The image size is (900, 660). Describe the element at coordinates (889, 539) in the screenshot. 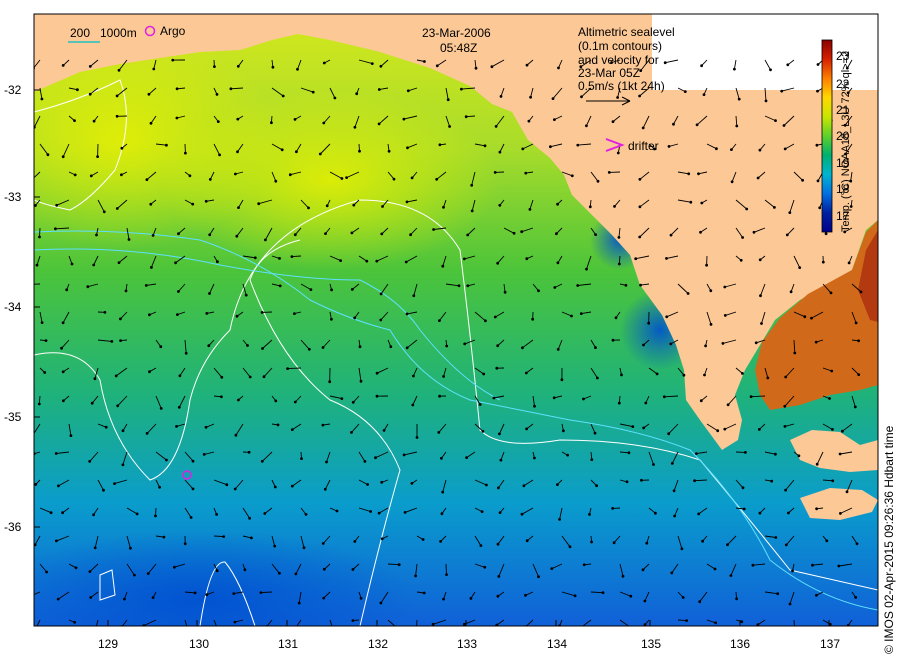

I see `credit-text: © IMOS 02-Apr-2015 09:26:36 Hdbart time` at that location.